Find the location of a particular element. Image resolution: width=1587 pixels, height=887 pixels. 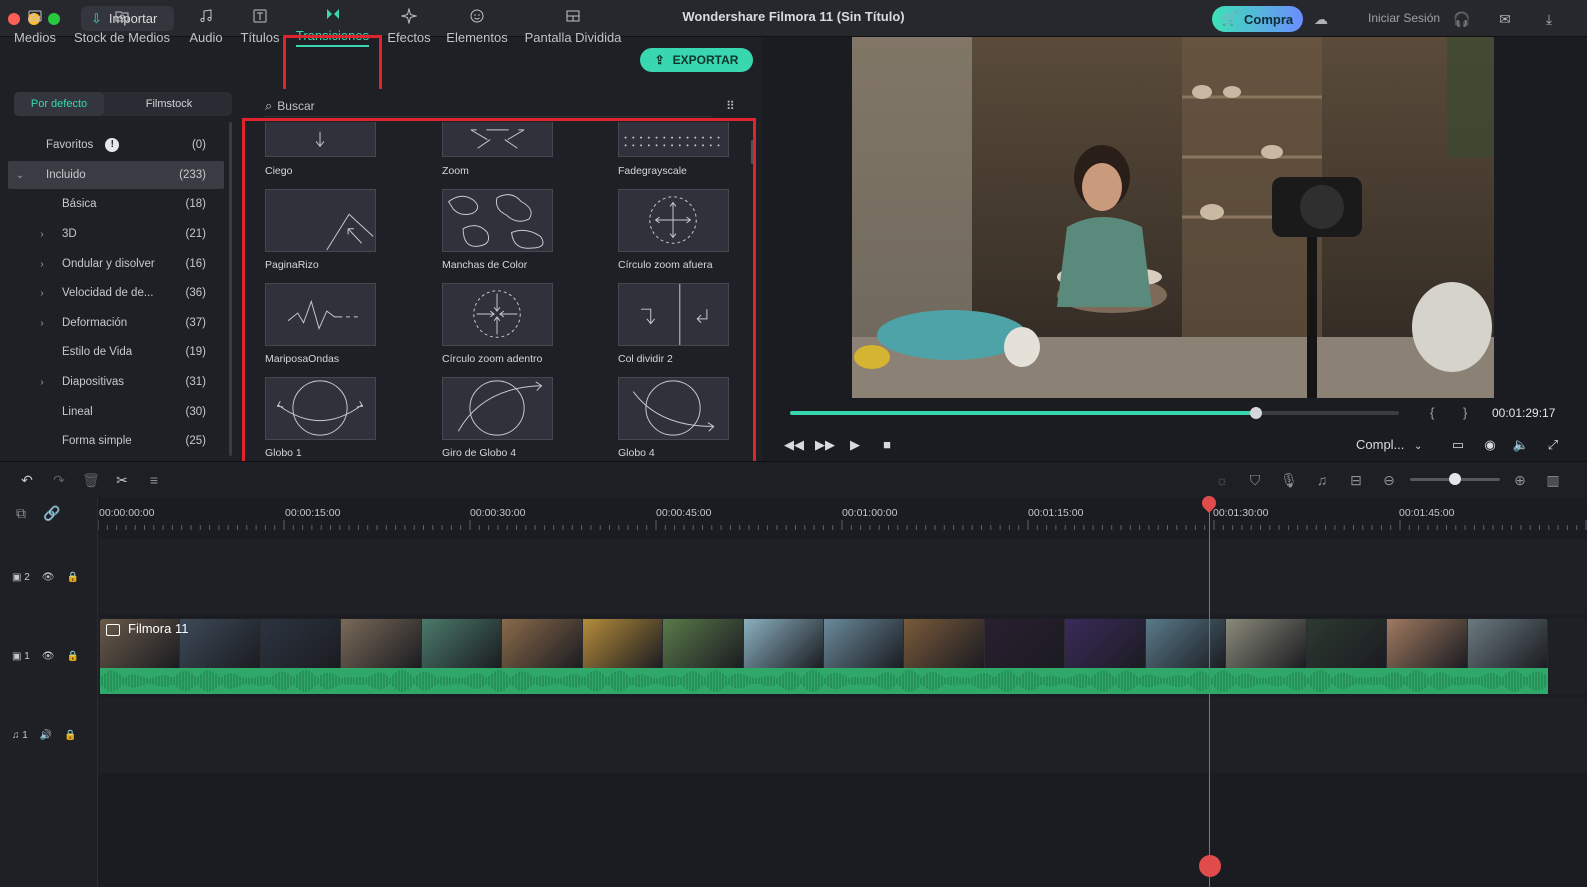

tab-media-label: Medios is located at coordinates (35, 37).